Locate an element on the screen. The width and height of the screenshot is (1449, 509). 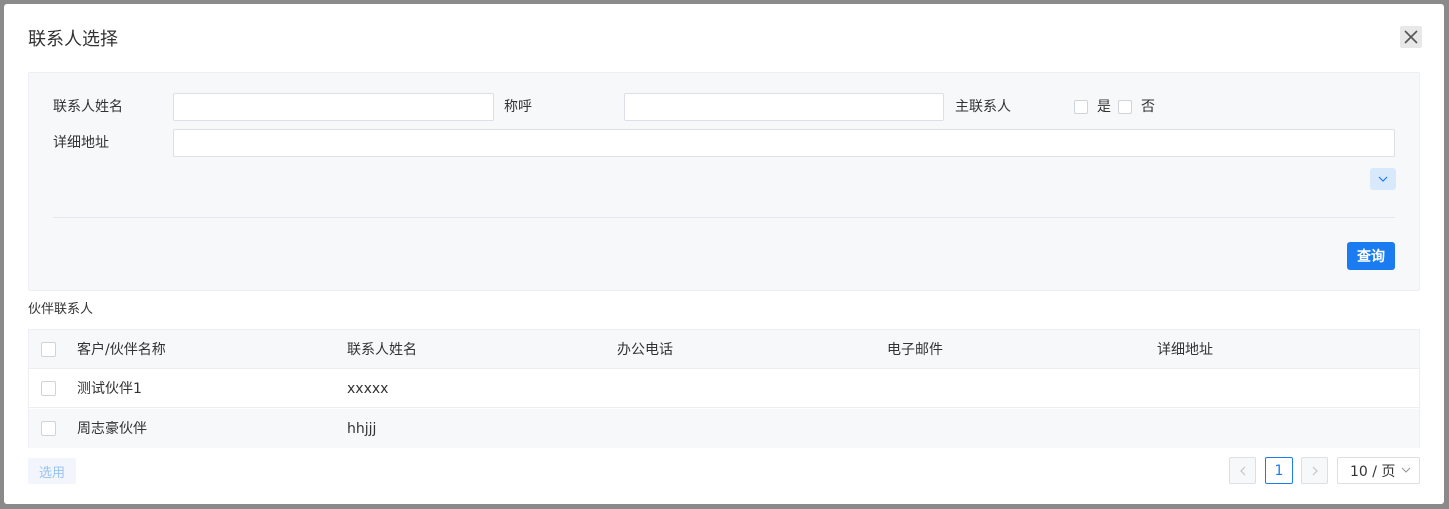
table-header: 客户/伙伴名称 联系人姓名 办公电话 电子邮件 详细地址 is located at coordinates (724, 349).